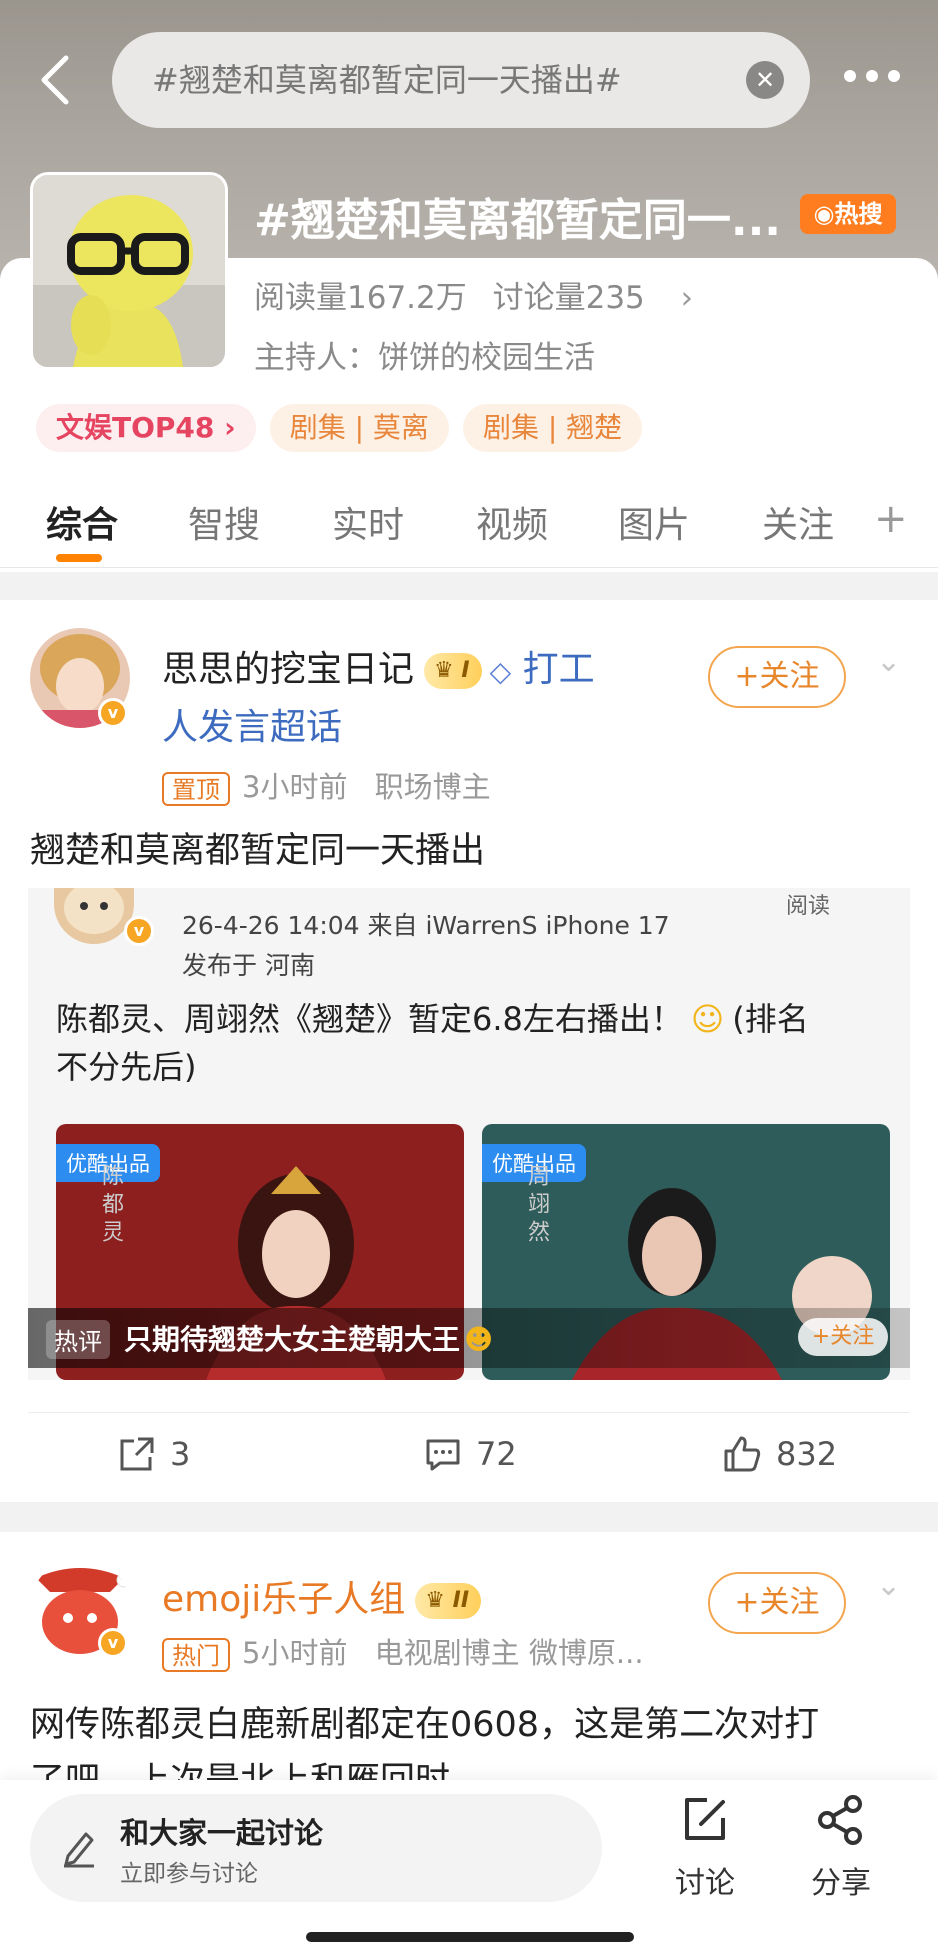  Describe the element at coordinates (453, 671) in the screenshot. I see `crown-level-icon: ♛ I` at that location.